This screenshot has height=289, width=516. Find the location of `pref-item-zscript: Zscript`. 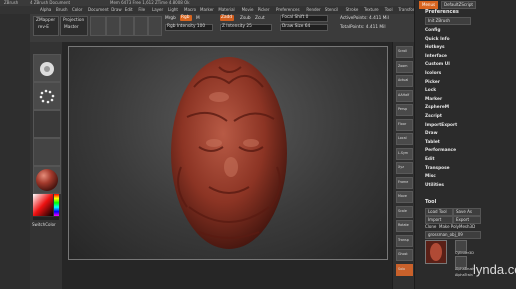

pref-item-zscript: Zscript is located at coordinates (433, 116).